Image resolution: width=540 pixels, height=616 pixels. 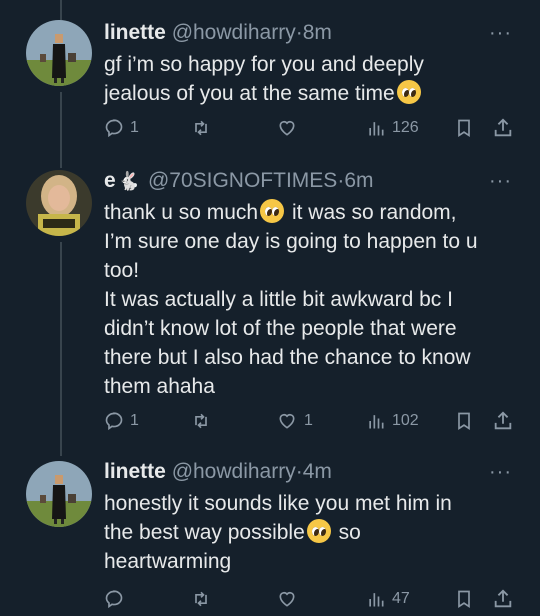 What do you see at coordinates (204, 532) in the screenshot?
I see `tweet-line: the best way possible` at bounding box center [204, 532].